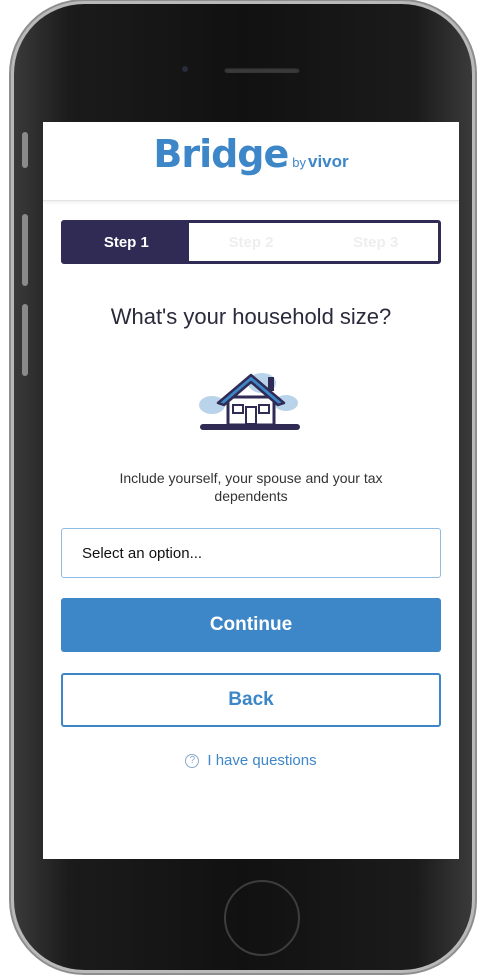 This screenshot has width=485, height=976. Describe the element at coordinates (251, 316) in the screenshot. I see `question-title: What's your household size?` at that location.